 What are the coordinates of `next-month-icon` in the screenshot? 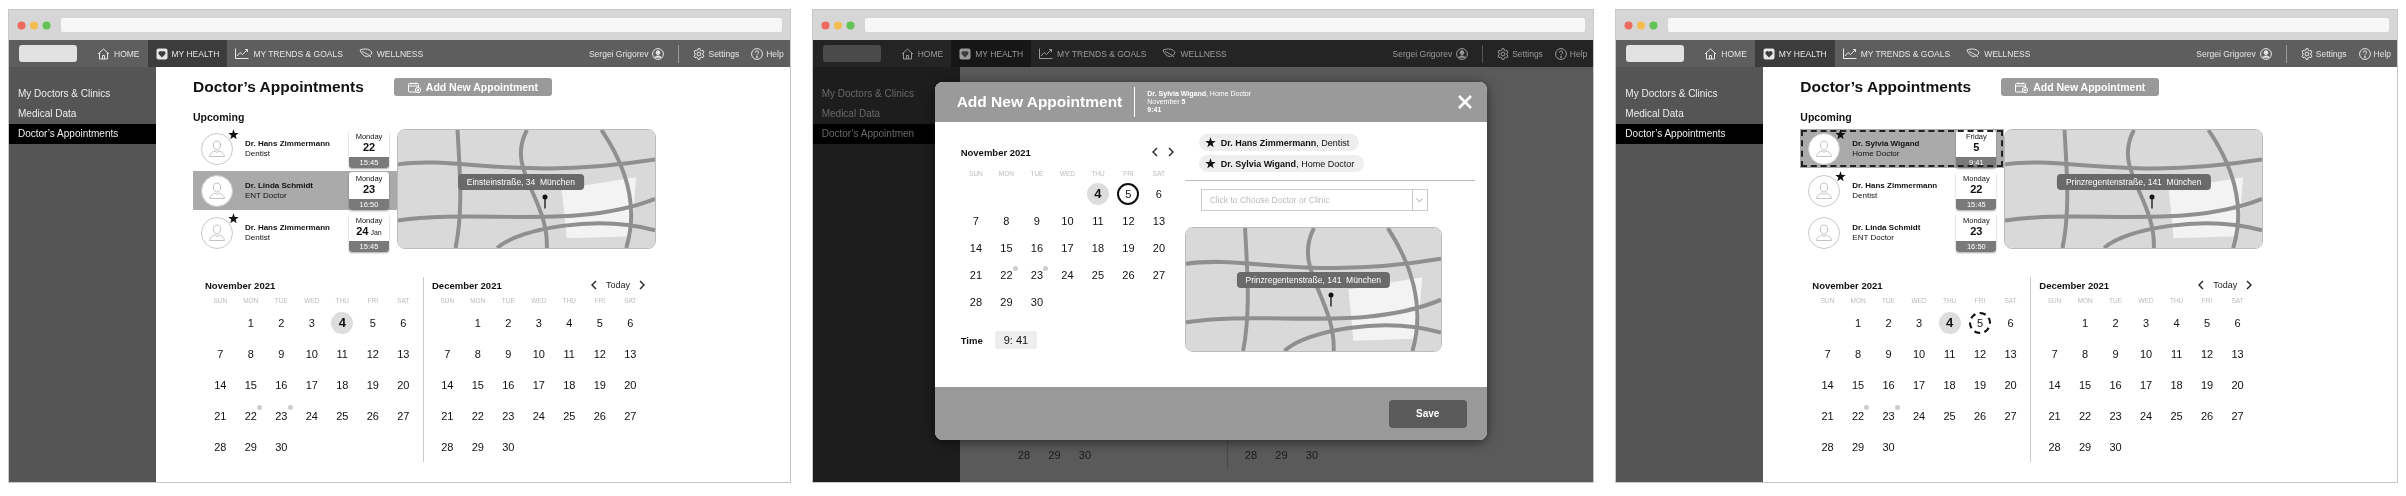 It's located at (2249, 285).